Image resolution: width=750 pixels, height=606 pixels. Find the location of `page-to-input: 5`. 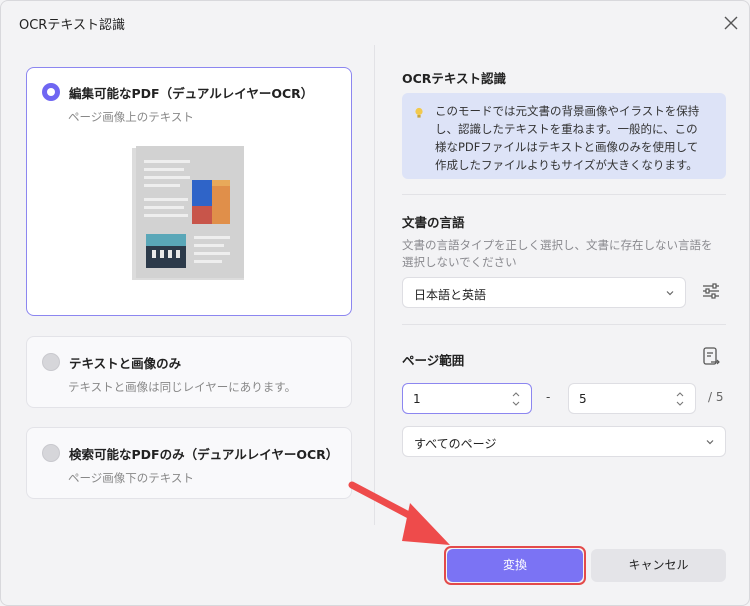

page-to-input: 5 is located at coordinates (632, 398).